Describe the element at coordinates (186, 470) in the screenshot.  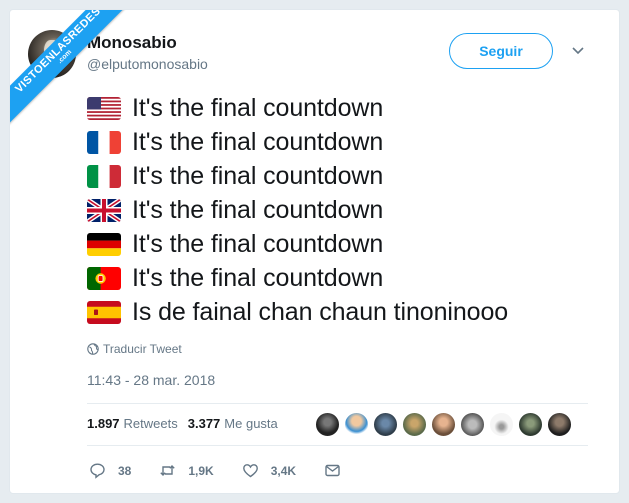
I see `retweet-button: 1,9K` at that location.